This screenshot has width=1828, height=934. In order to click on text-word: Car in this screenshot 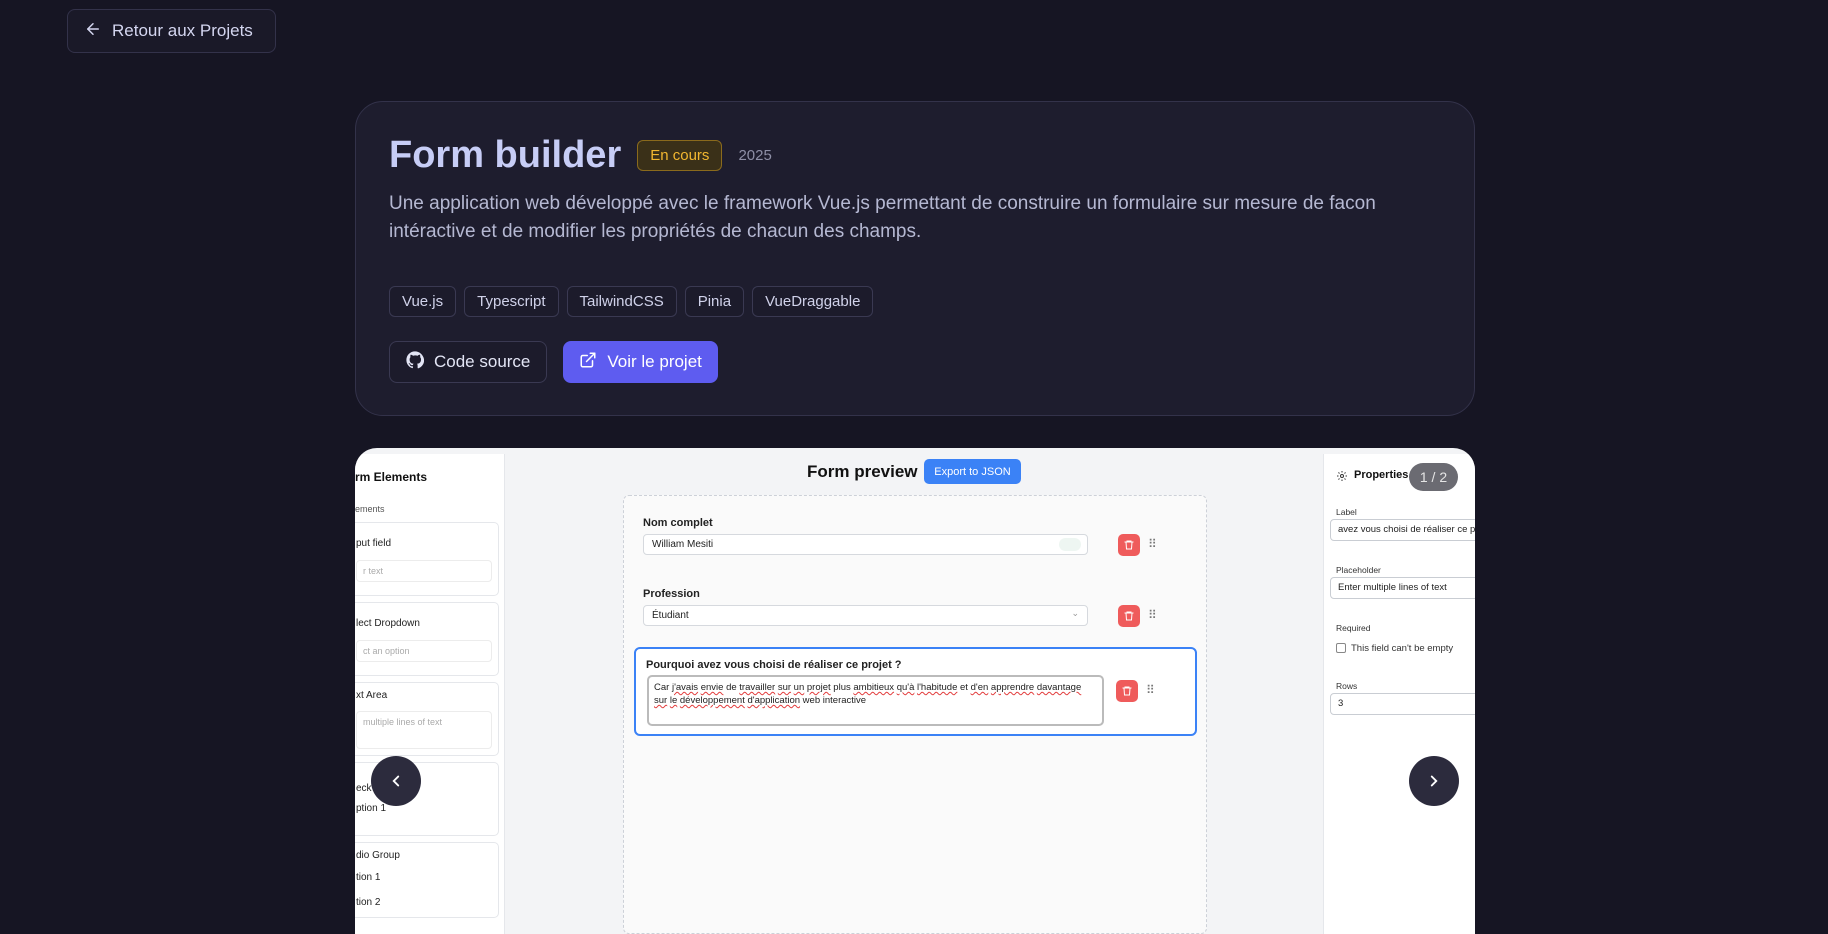, I will do `click(662, 687)`.